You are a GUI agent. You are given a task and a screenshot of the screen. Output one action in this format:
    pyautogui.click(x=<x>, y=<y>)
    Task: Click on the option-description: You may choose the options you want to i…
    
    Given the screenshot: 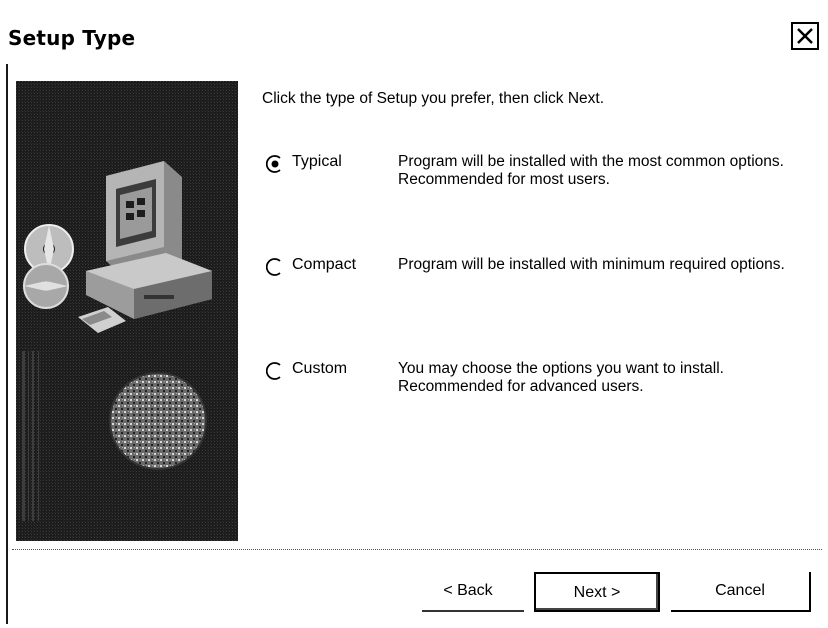 What is the action you would take?
    pyautogui.click(x=561, y=377)
    